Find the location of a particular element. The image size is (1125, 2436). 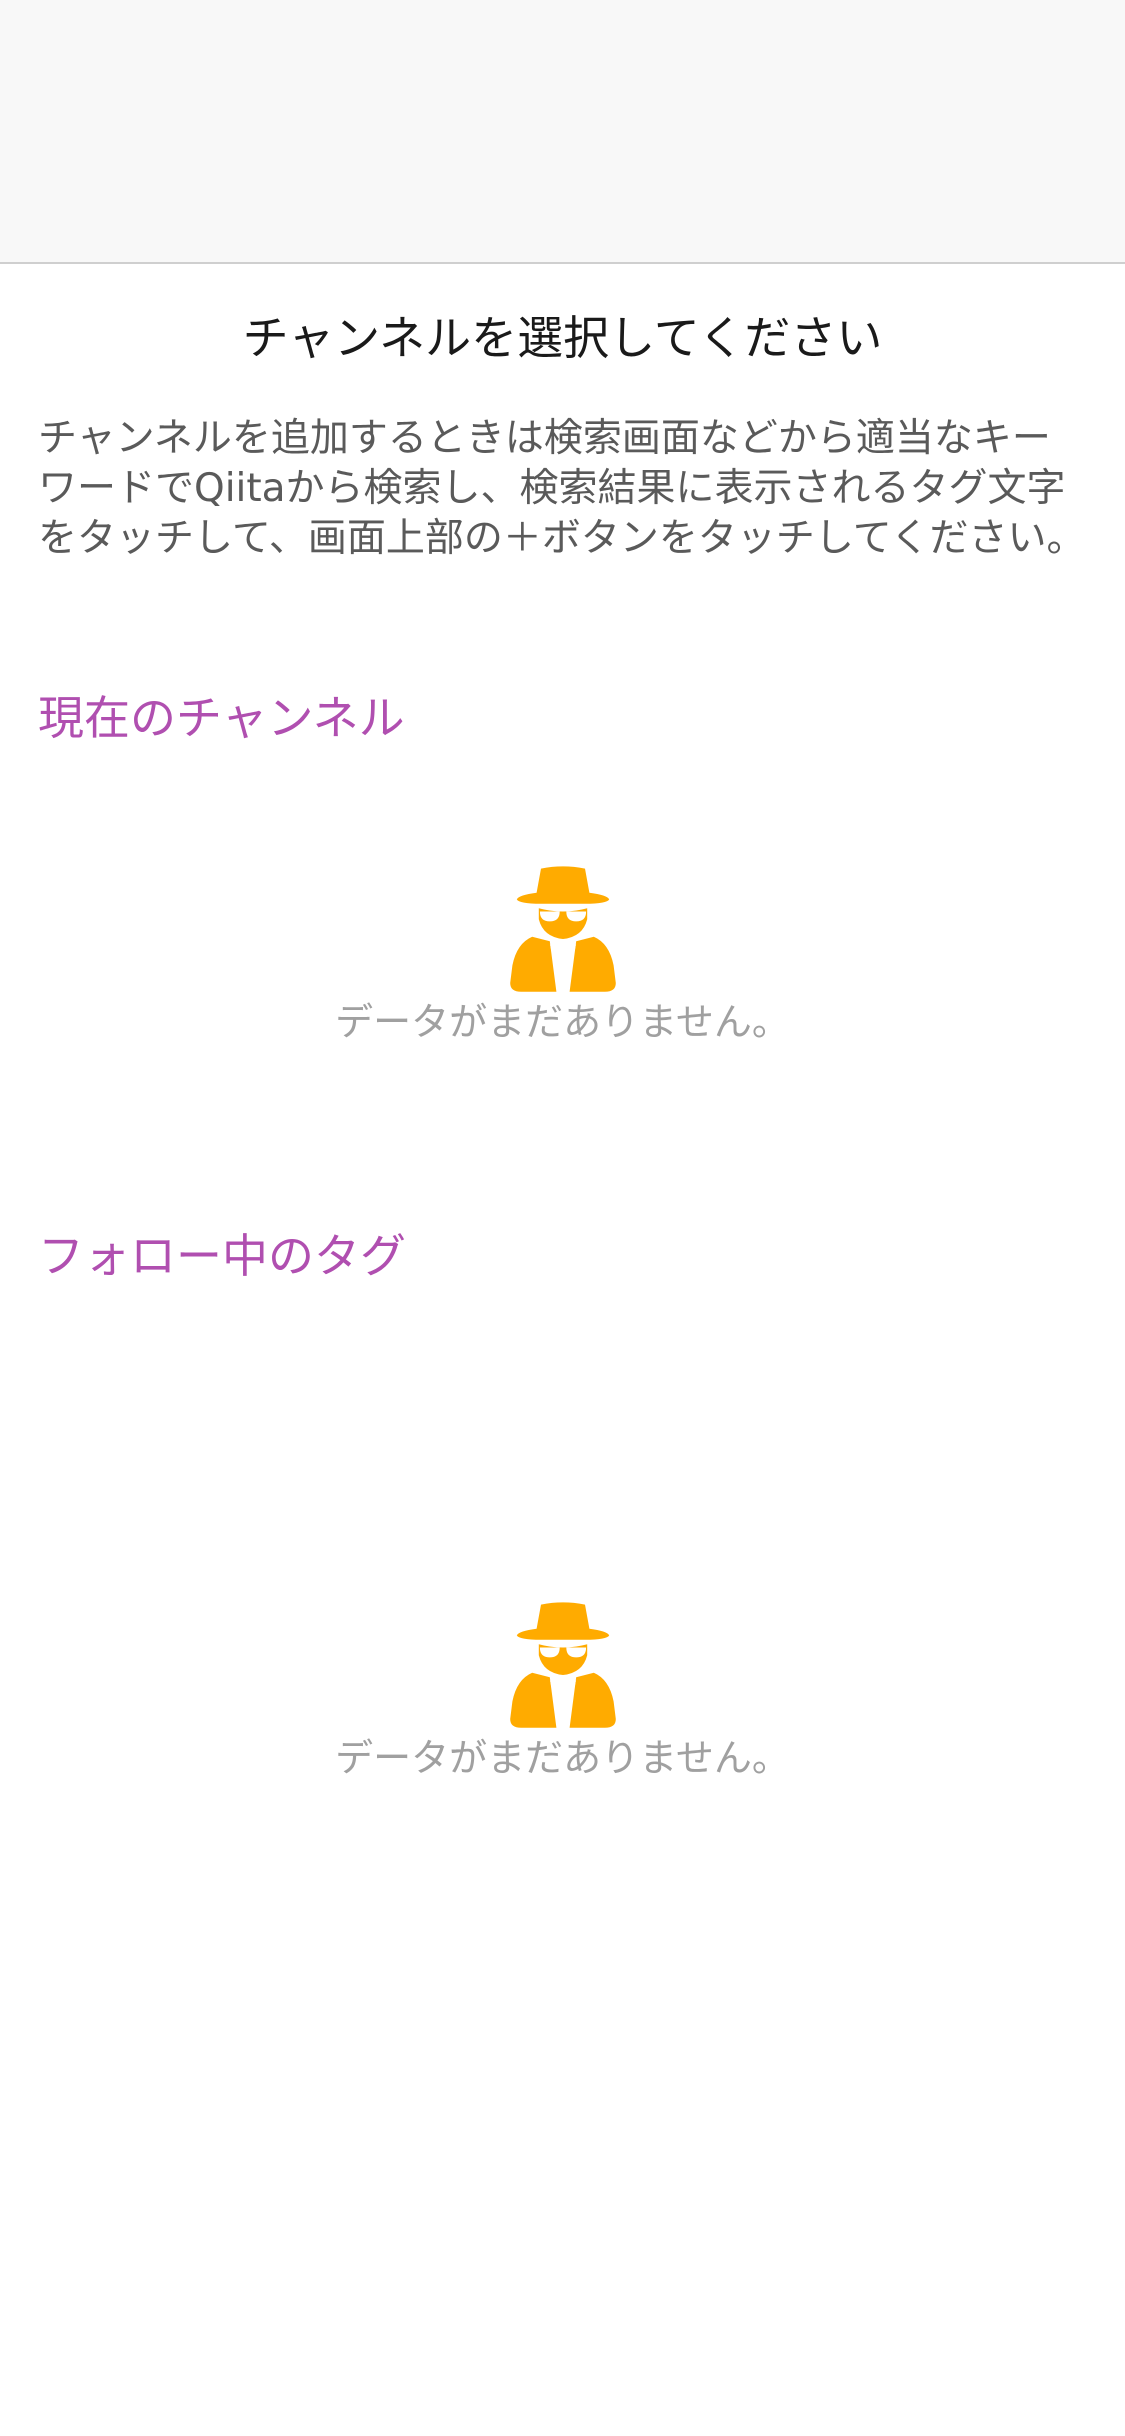

page-title: チャンネルを選択してください is located at coordinates (562, 338).